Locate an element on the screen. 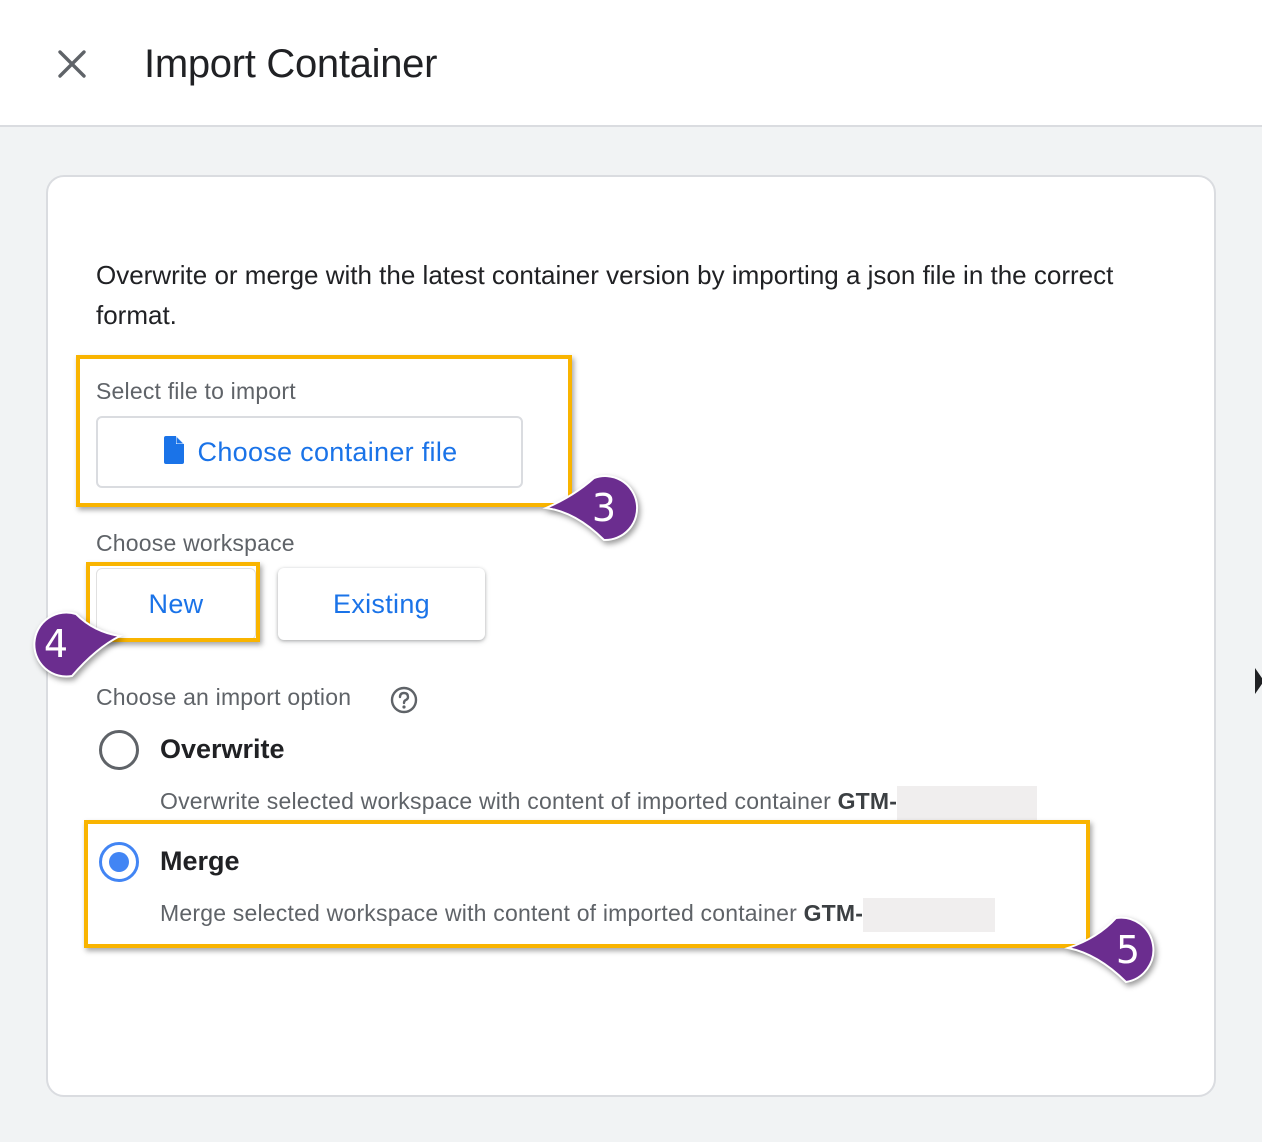 This screenshot has height=1142, width=1262. overwrite-radio is located at coordinates (119, 750).